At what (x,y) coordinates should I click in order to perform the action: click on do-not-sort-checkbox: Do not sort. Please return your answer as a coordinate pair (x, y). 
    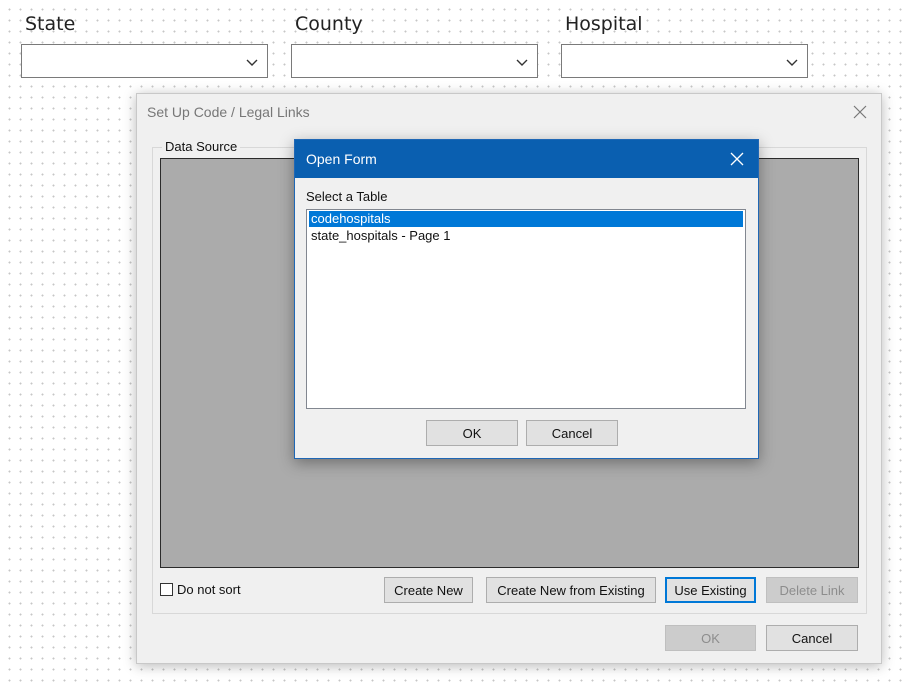
    Looking at the image, I should click on (200, 589).